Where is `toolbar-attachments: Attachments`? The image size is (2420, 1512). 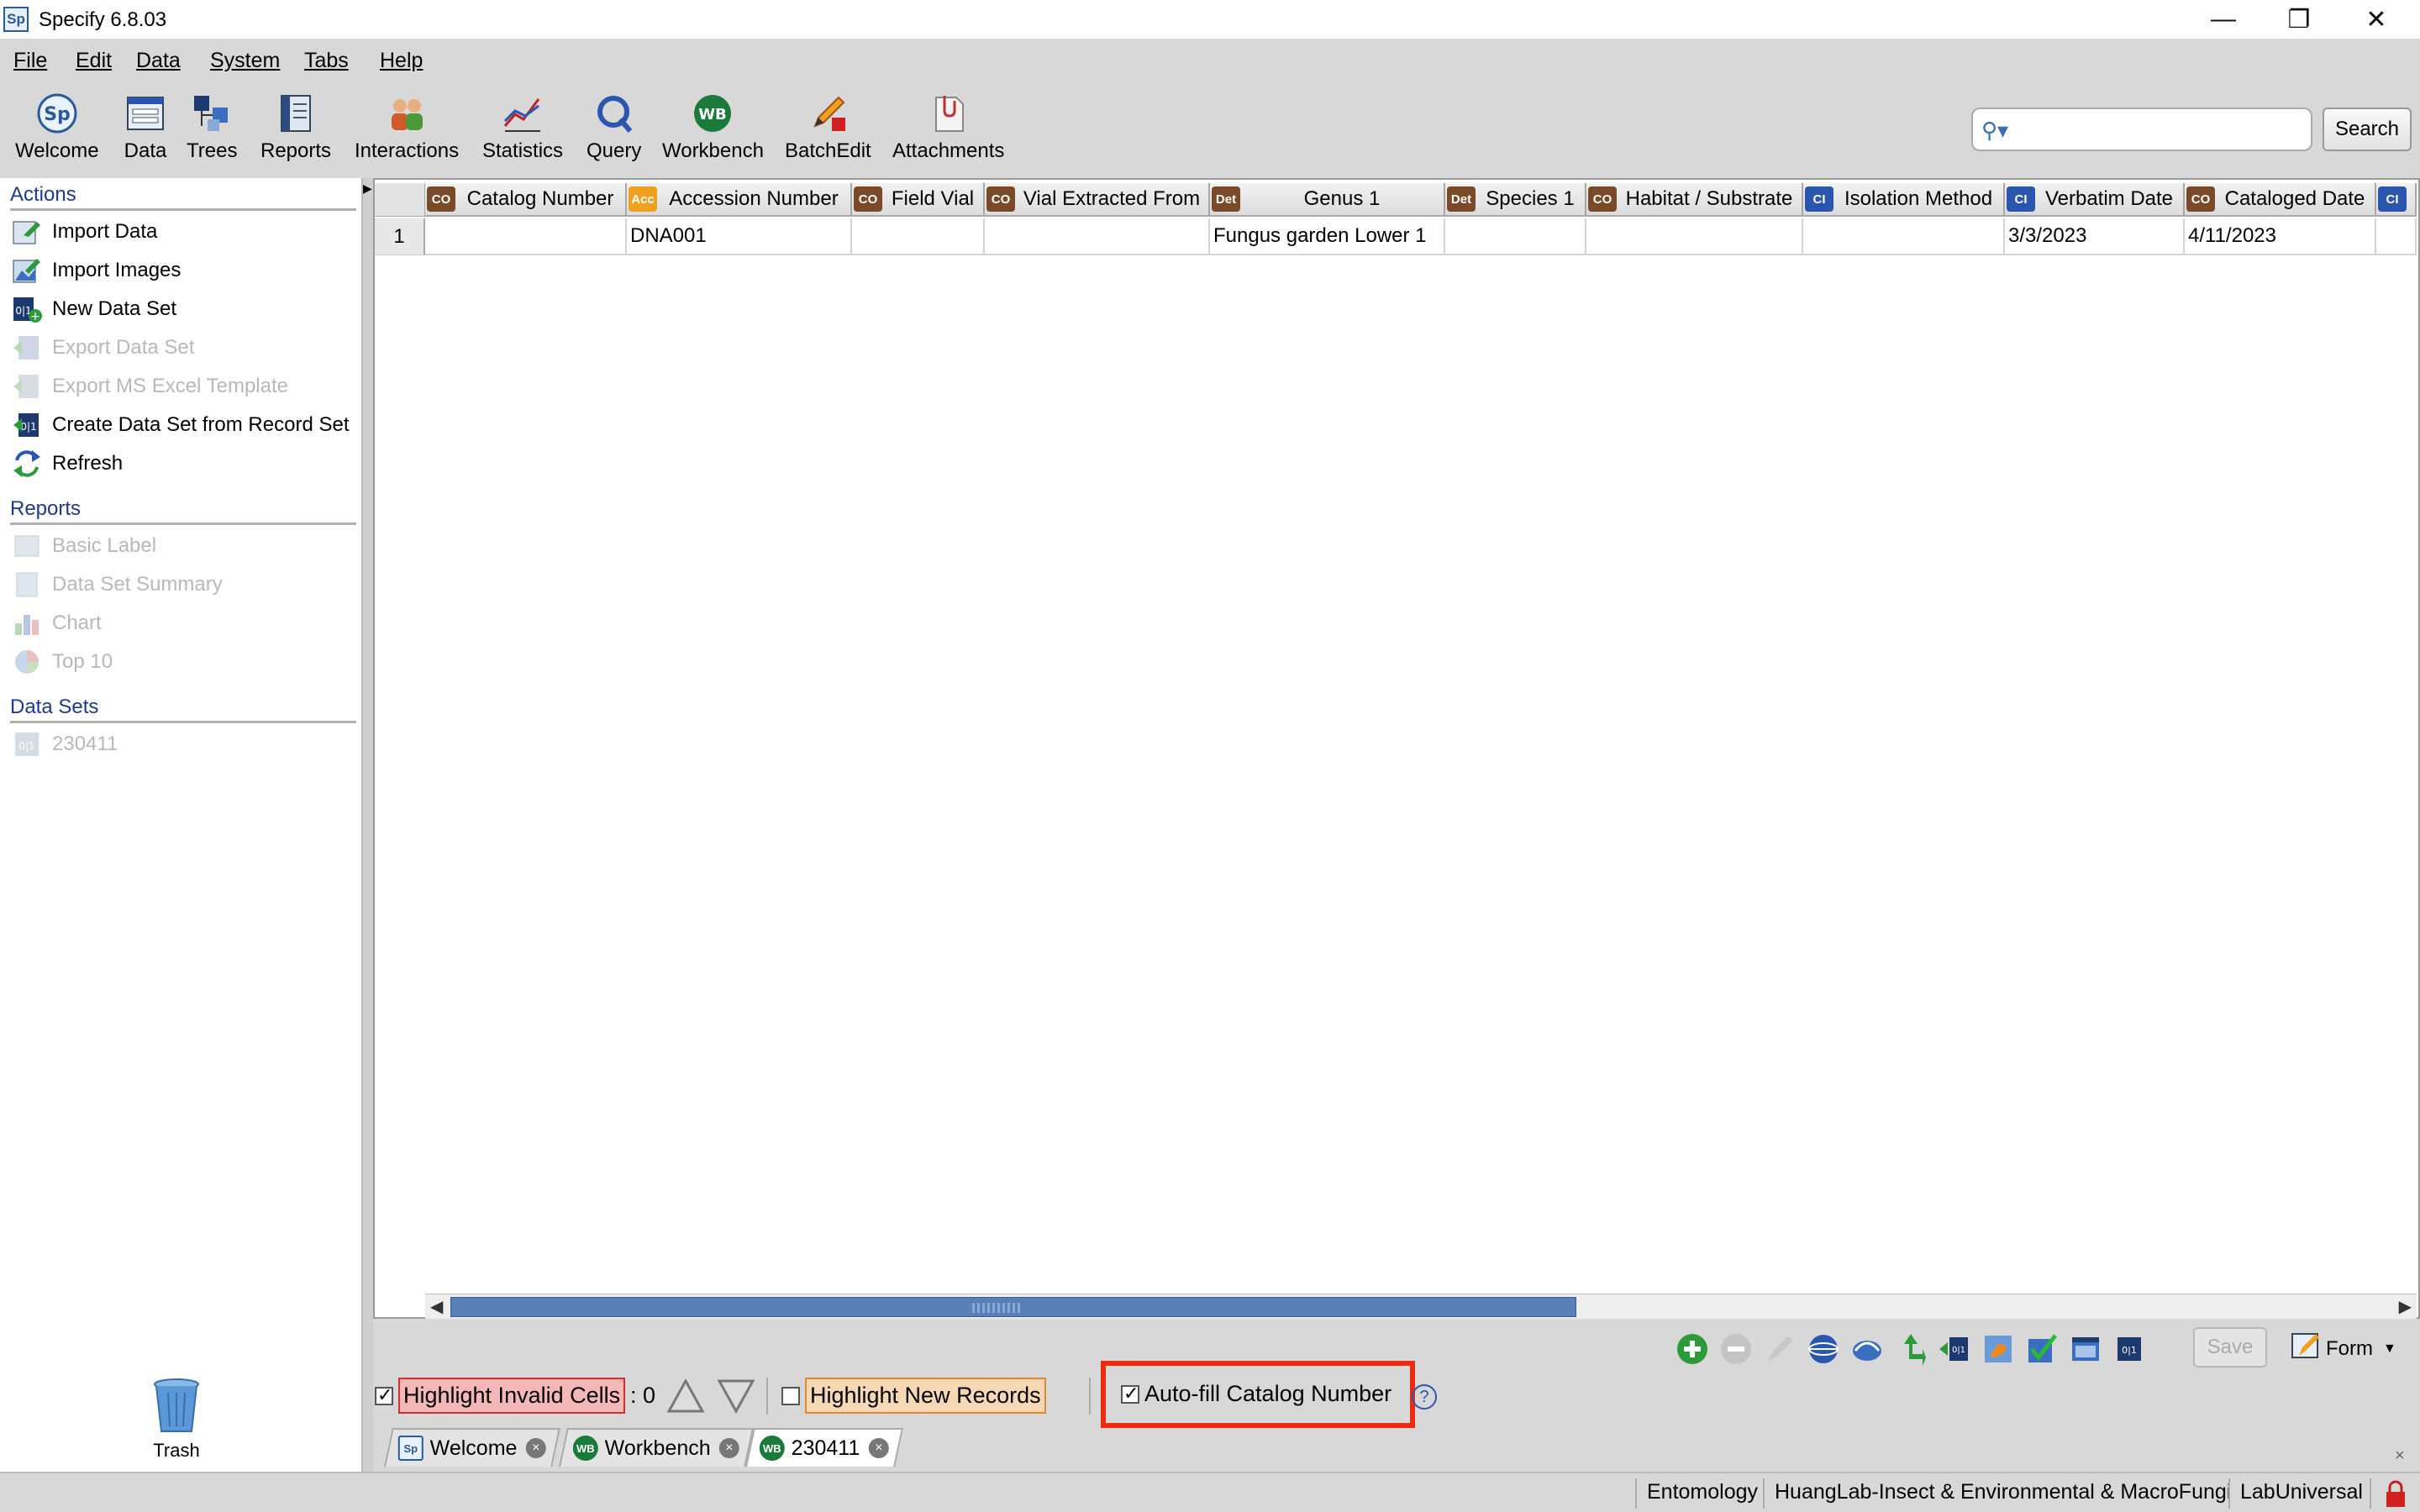
toolbar-attachments: Attachments is located at coordinates (948, 127).